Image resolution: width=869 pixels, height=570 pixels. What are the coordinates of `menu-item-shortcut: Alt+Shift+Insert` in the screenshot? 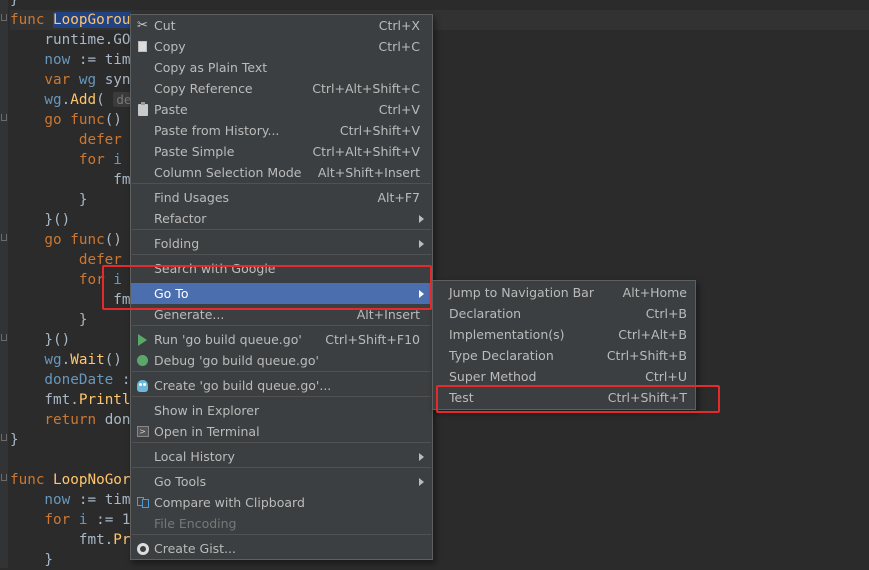 It's located at (368, 172).